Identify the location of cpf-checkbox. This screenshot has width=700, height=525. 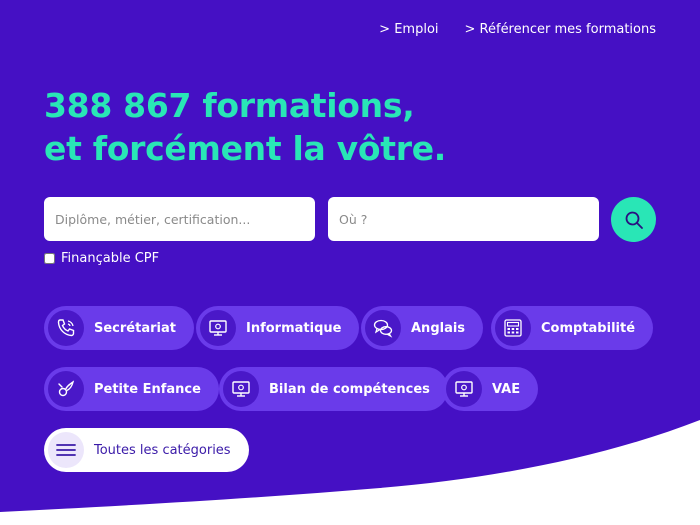
(49, 258).